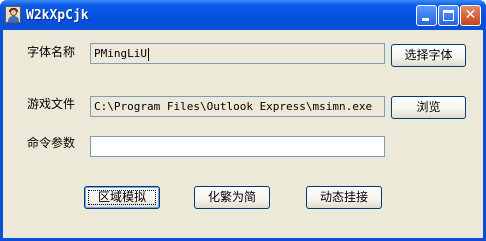  Describe the element at coordinates (237, 146) in the screenshot. I see `command-args-input` at that location.